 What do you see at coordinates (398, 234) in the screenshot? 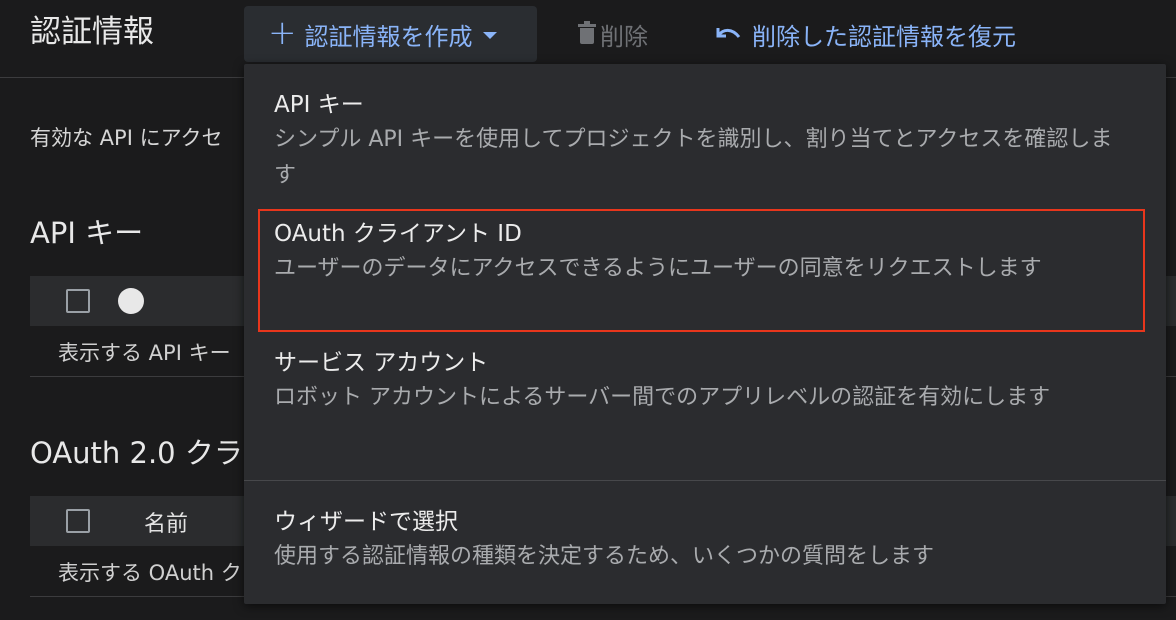
I see `menu-item-title: OAuth クライアント ID` at bounding box center [398, 234].